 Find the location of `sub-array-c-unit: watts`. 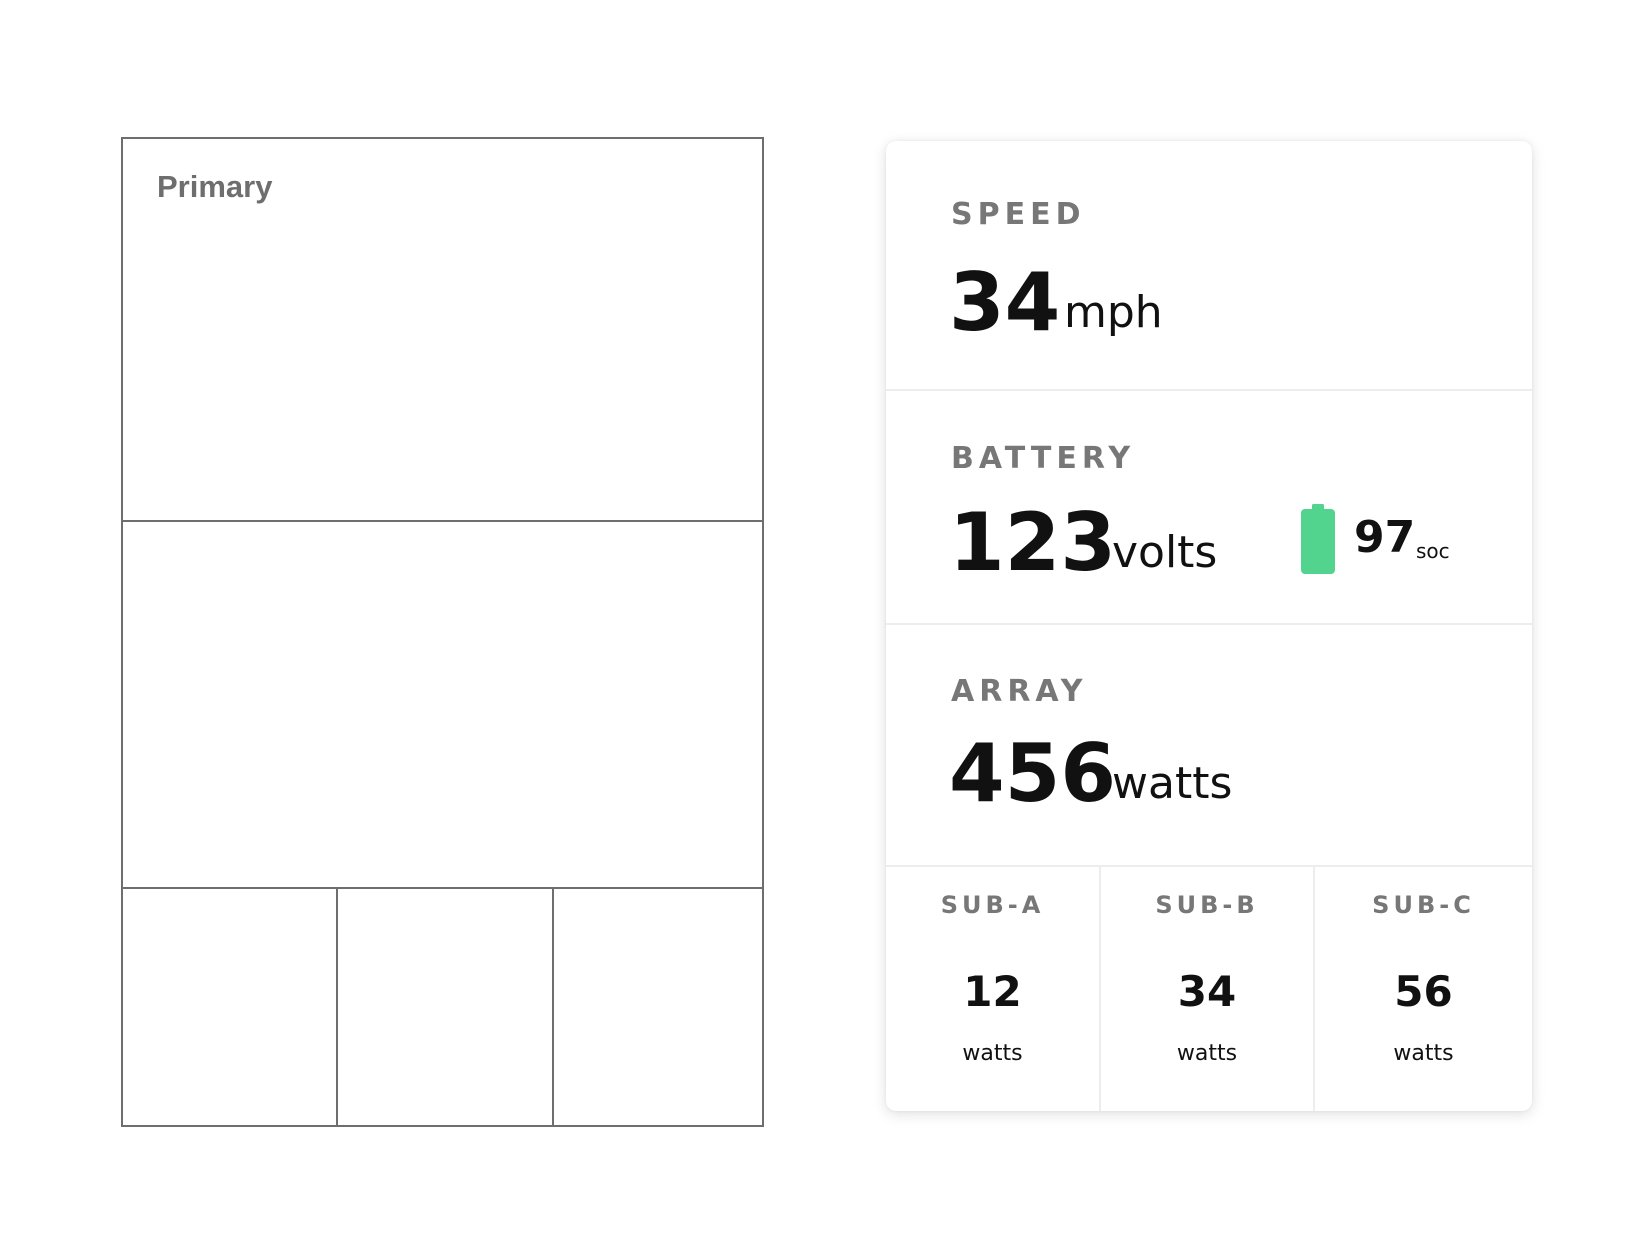

sub-array-c-unit: watts is located at coordinates (1423, 1053).